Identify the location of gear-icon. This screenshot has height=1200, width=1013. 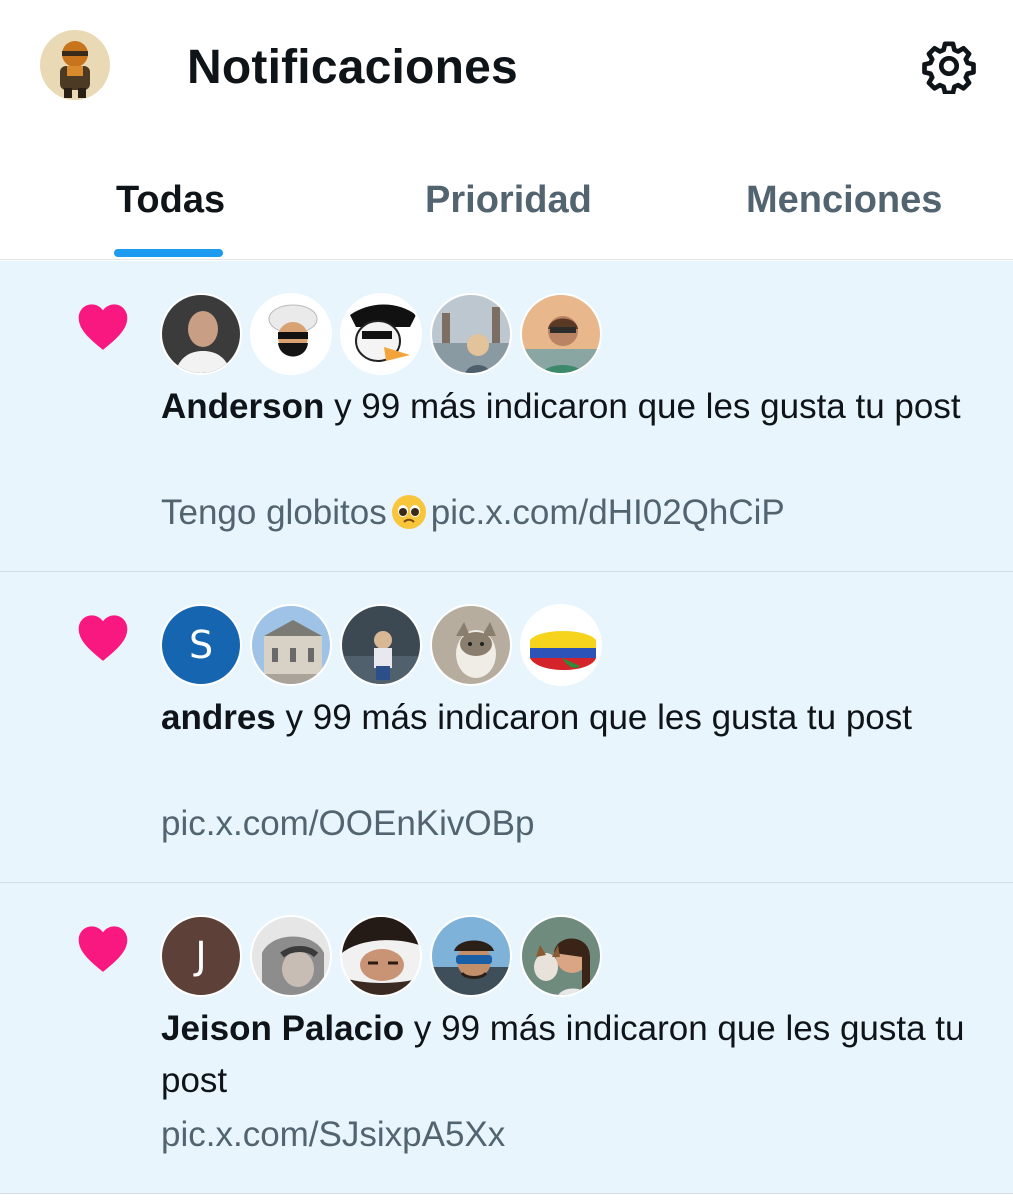
(949, 67).